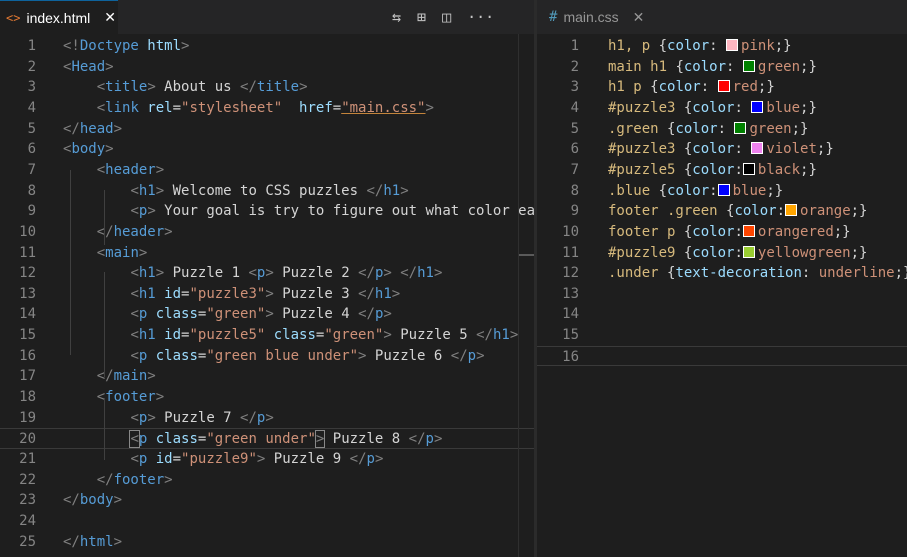 This screenshot has height=557, width=907. I want to click on line-number: 25, so click(27, 541).